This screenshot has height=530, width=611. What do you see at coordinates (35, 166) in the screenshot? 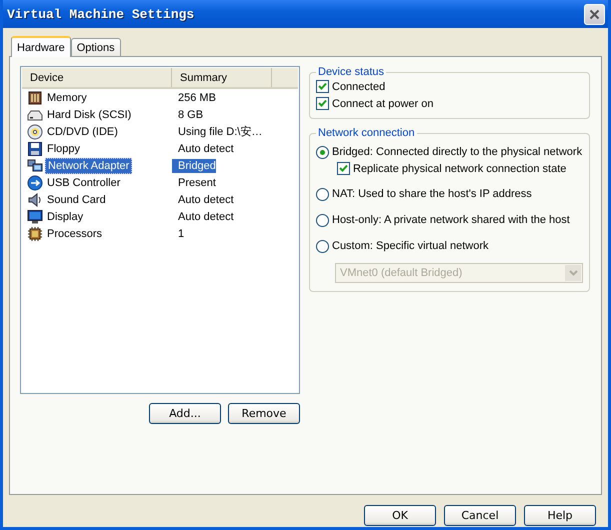
I see `network-computer-icon` at bounding box center [35, 166].